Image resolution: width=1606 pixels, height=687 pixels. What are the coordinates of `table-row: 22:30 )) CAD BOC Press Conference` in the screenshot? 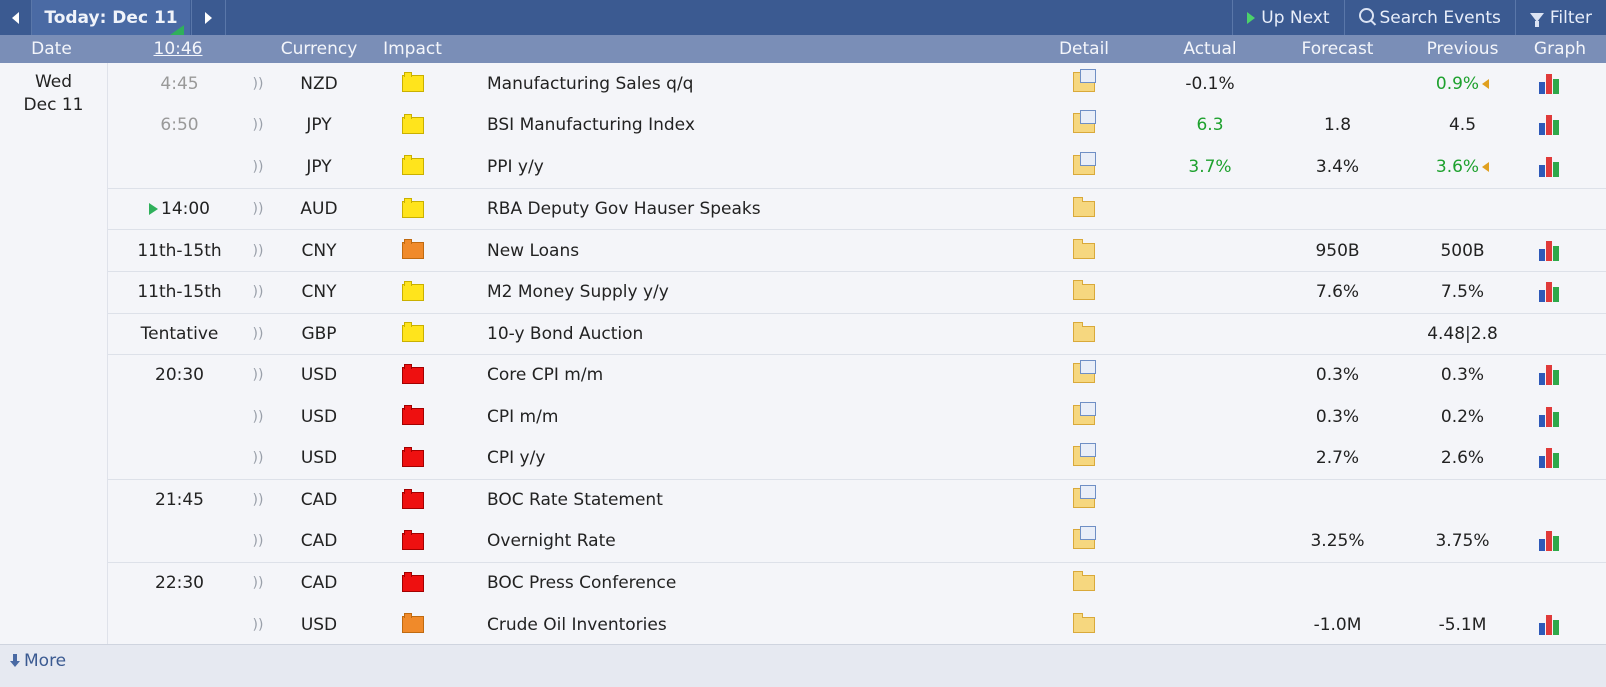 It's located at (857, 583).